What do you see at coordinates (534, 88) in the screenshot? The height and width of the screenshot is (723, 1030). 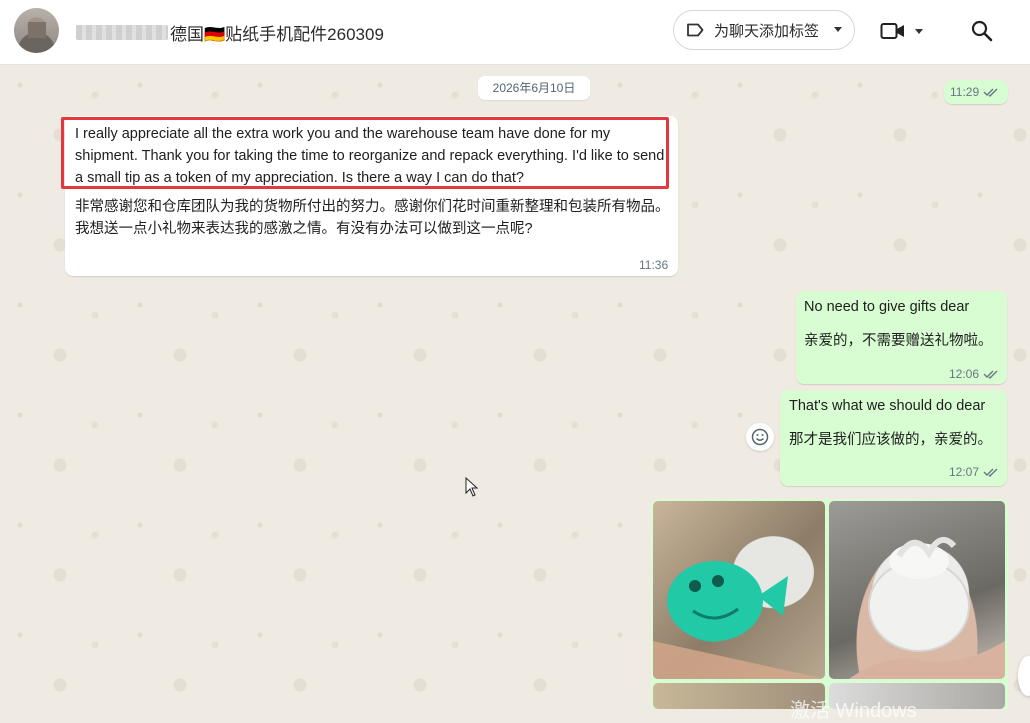 I see `date-separator: 2026年6月10日` at bounding box center [534, 88].